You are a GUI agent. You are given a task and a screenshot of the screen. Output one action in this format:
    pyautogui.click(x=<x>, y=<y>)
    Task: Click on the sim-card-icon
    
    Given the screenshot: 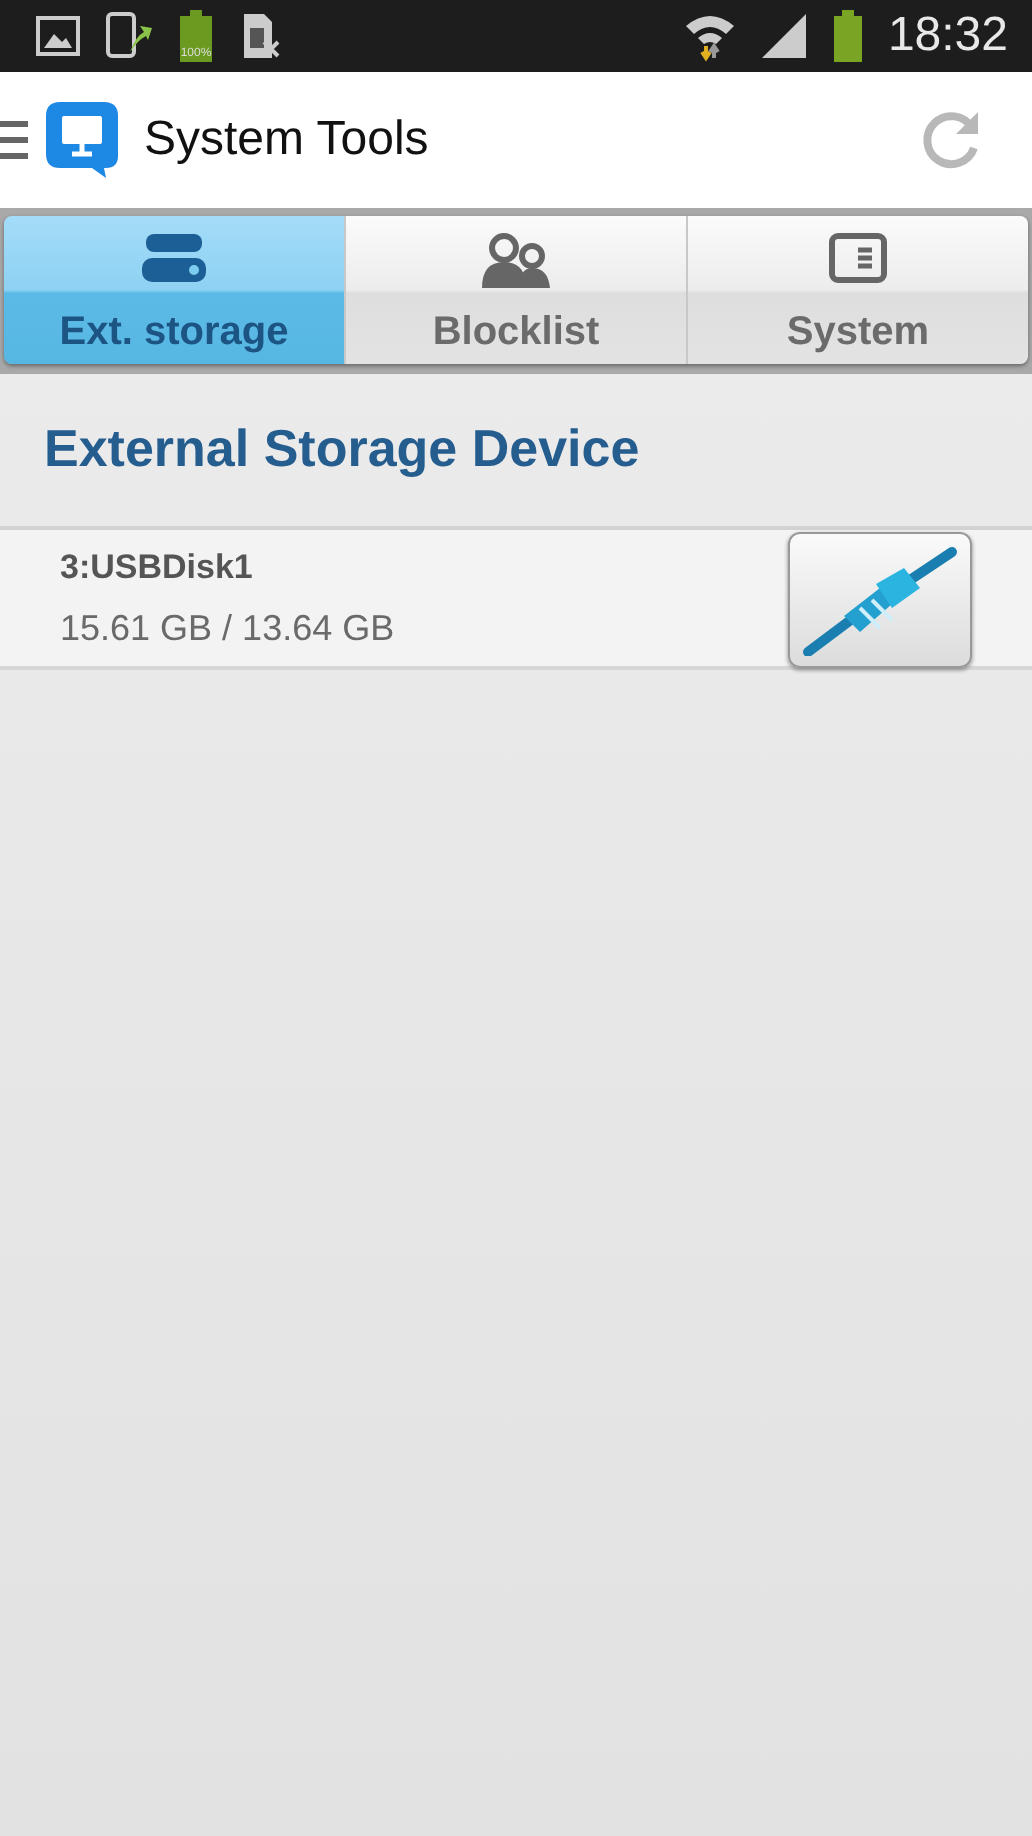 What is the action you would take?
    pyautogui.click(x=260, y=36)
    